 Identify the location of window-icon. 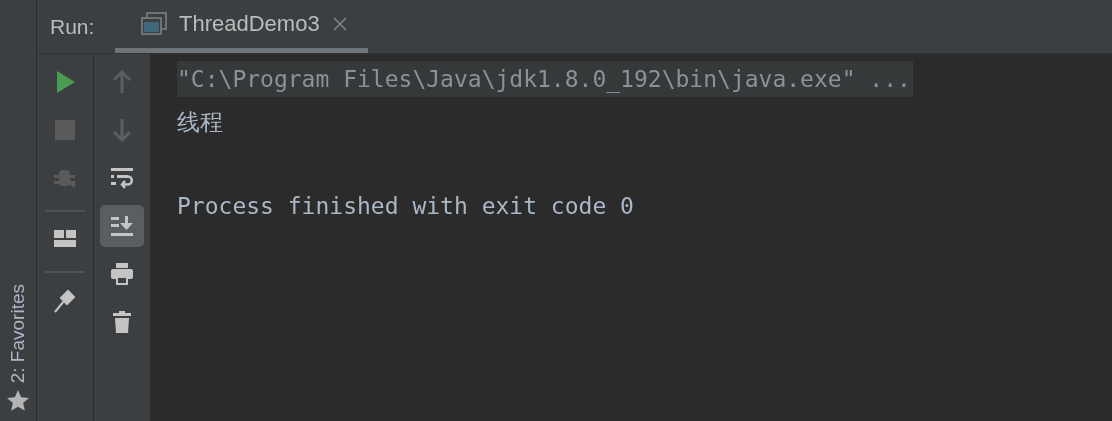
(154, 24).